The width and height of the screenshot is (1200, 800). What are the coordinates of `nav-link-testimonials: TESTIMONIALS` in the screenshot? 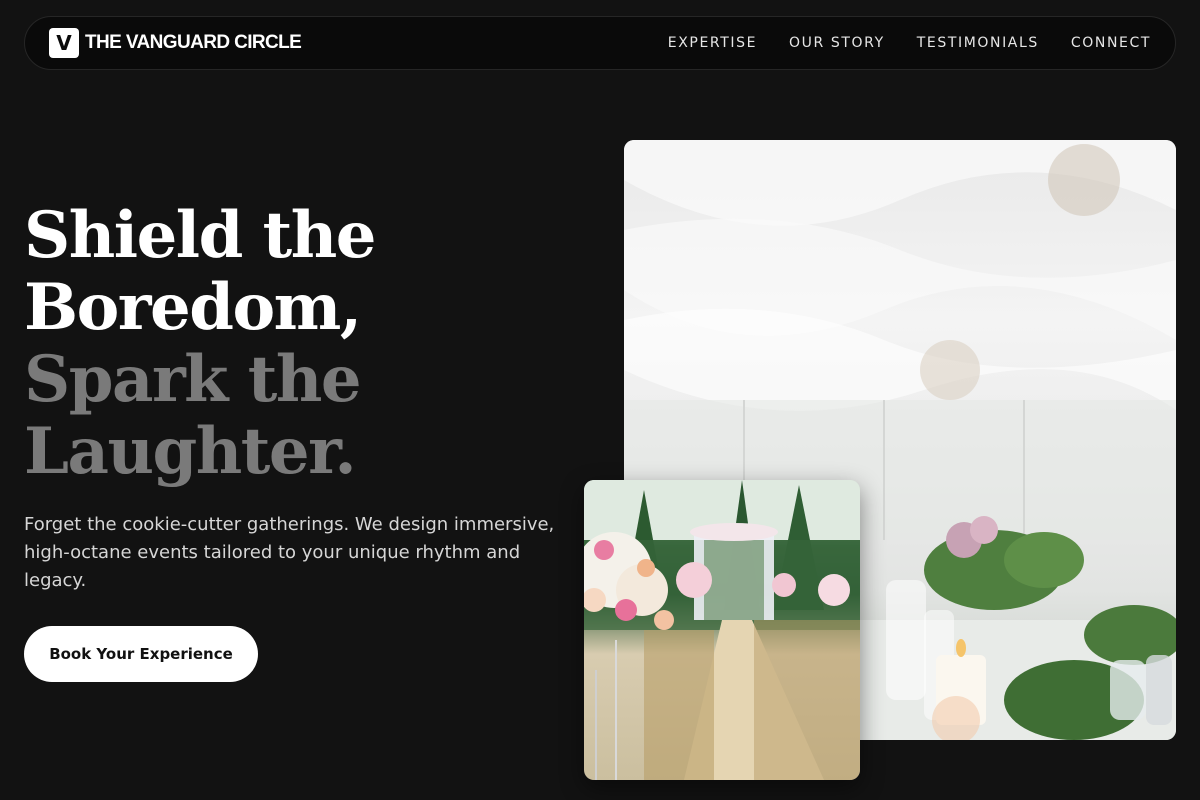 It's located at (978, 43).